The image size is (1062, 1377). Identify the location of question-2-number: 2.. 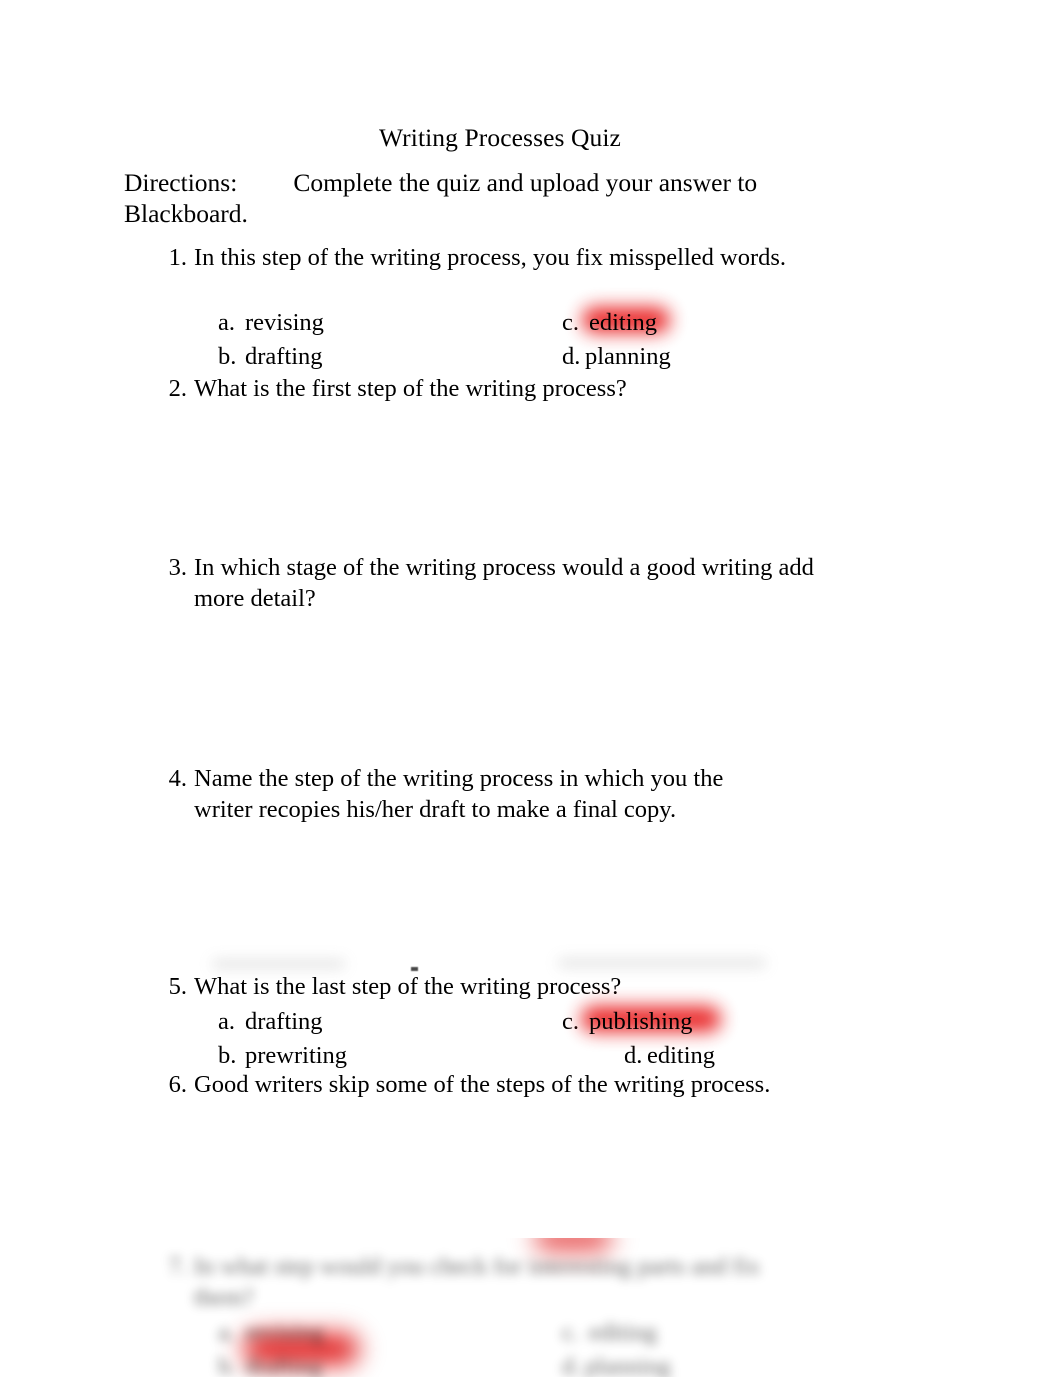
(177, 388).